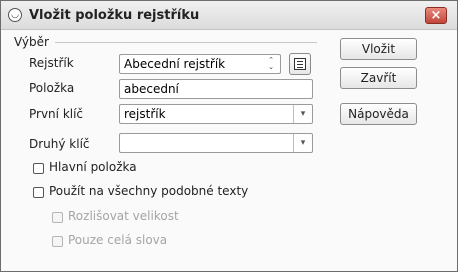 Image resolution: width=458 pixels, height=272 pixels. I want to click on second-key-combobox: ▾, so click(216, 143).